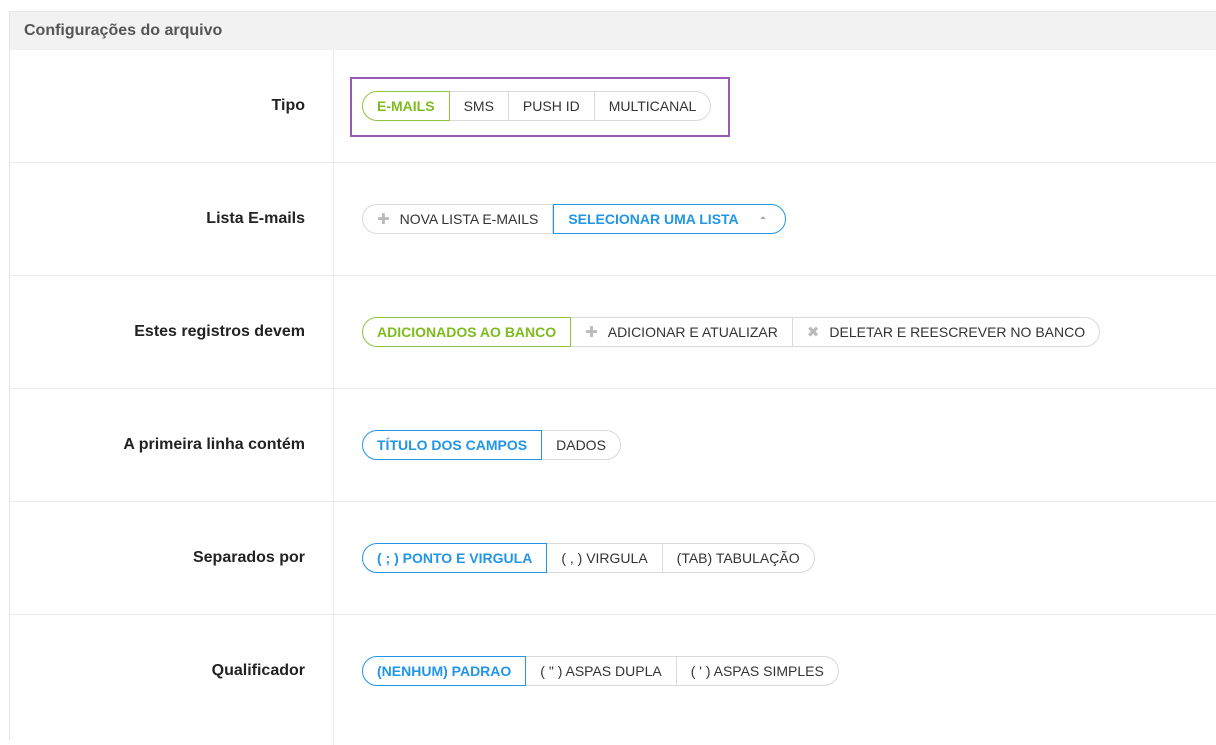 This screenshot has width=1216, height=745. What do you see at coordinates (581, 445) in the screenshot?
I see `data-button: DADOS` at bounding box center [581, 445].